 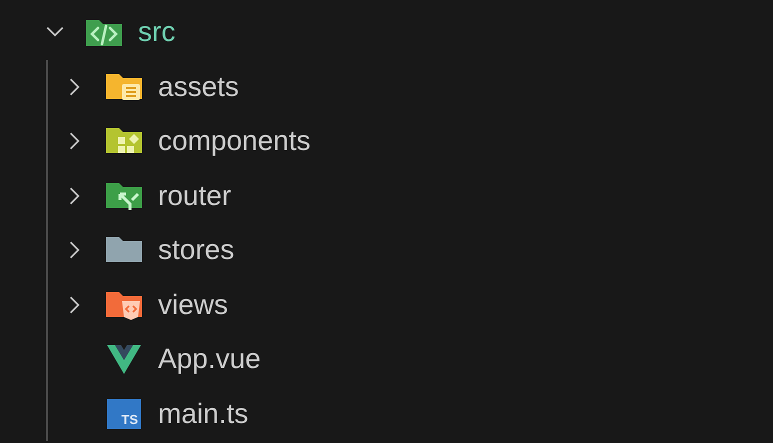 What do you see at coordinates (195, 196) in the screenshot?
I see `folder-name: router` at bounding box center [195, 196].